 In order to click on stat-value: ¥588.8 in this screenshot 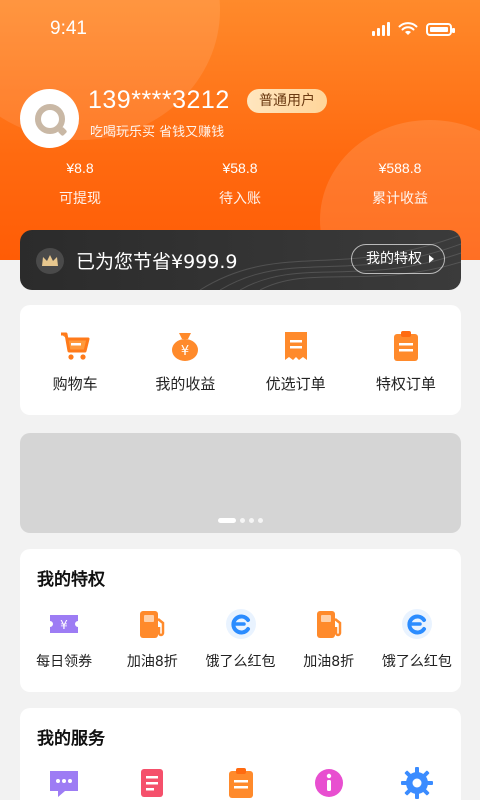, I will do `click(400, 168)`.